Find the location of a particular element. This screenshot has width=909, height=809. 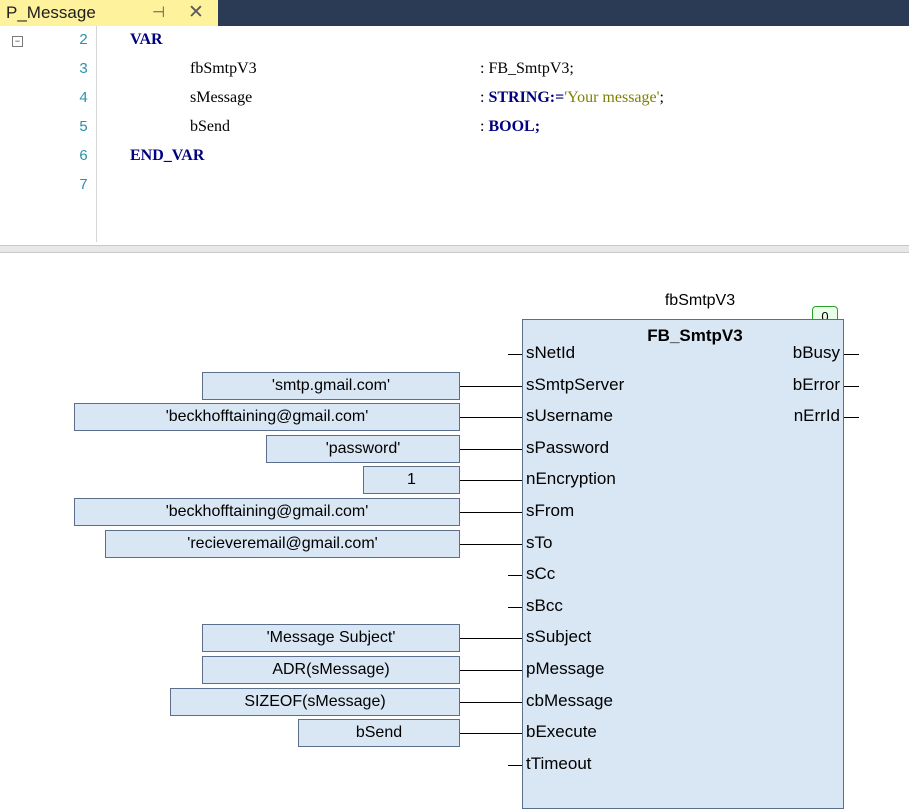

code-type-decl: : STRING:='Your message'; is located at coordinates (572, 98).